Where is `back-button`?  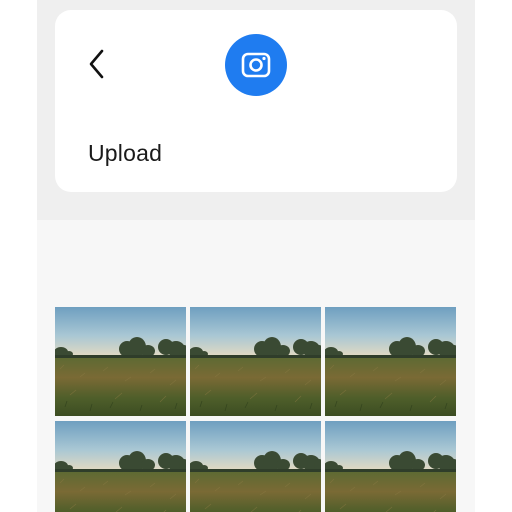 back-button is located at coordinates (97, 64).